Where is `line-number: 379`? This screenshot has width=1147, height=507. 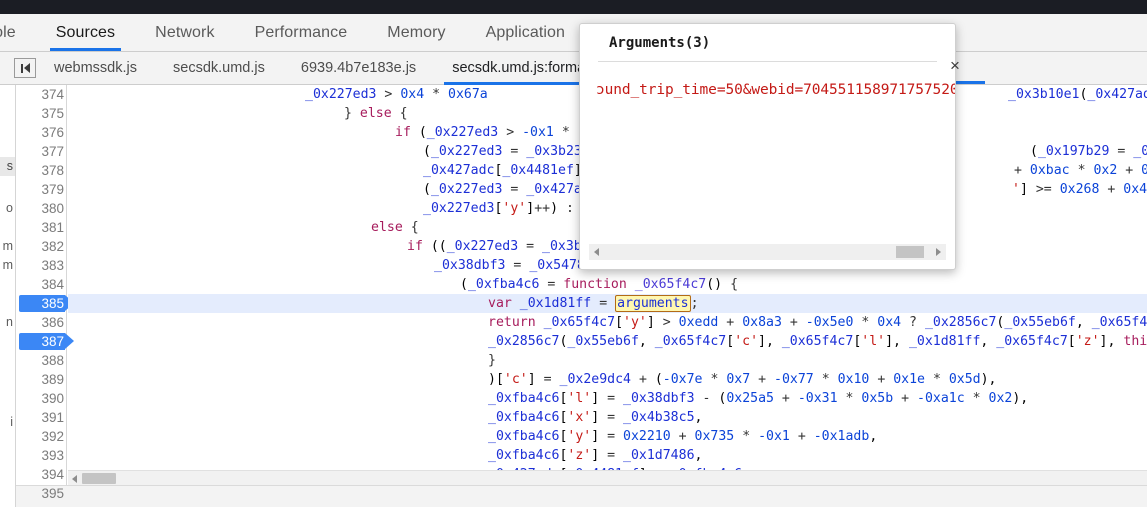
line-number: 379 is located at coordinates (52, 189).